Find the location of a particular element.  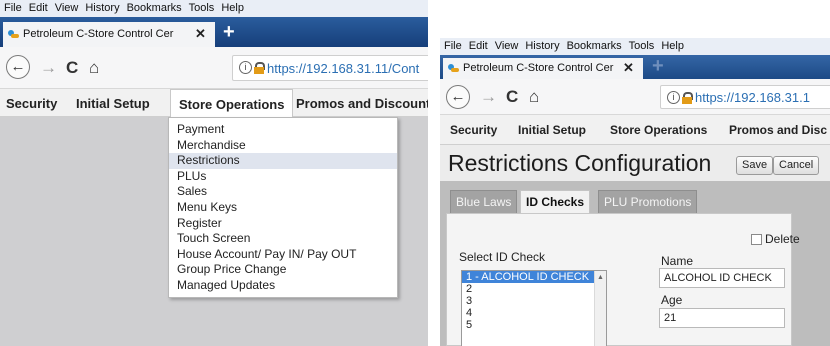

delete-label: Delete is located at coordinates (782, 239).